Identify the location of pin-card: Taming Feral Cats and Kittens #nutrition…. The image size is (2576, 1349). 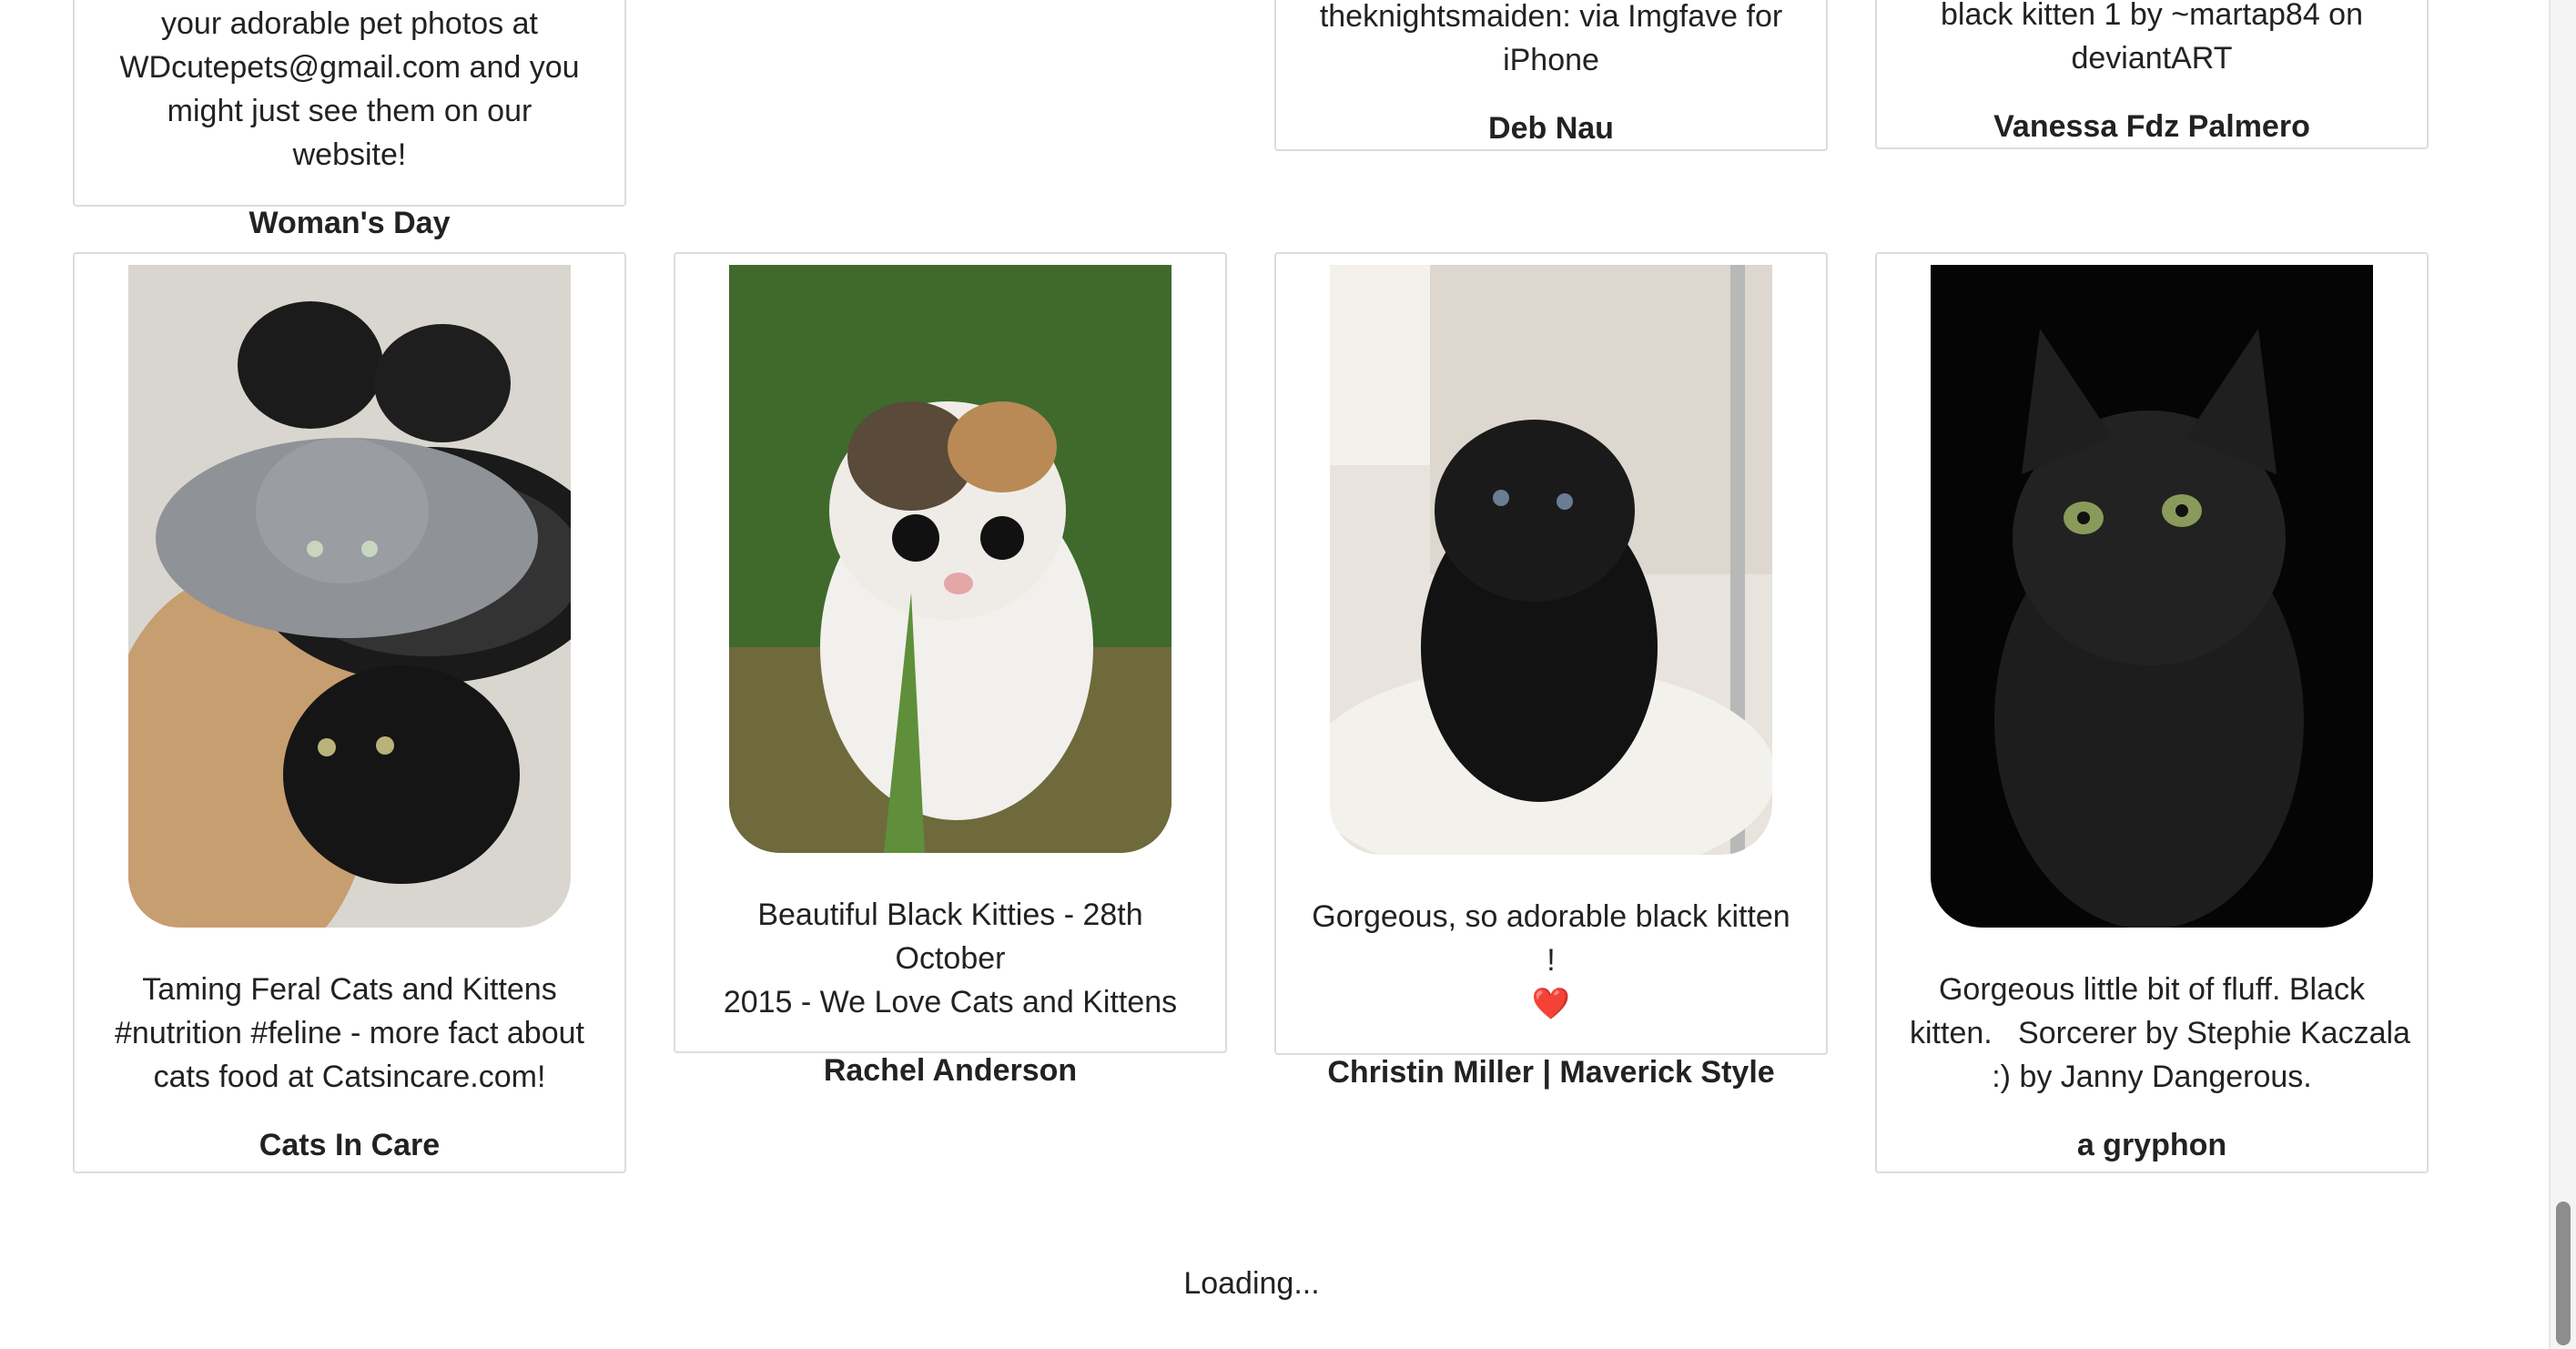
(349, 713).